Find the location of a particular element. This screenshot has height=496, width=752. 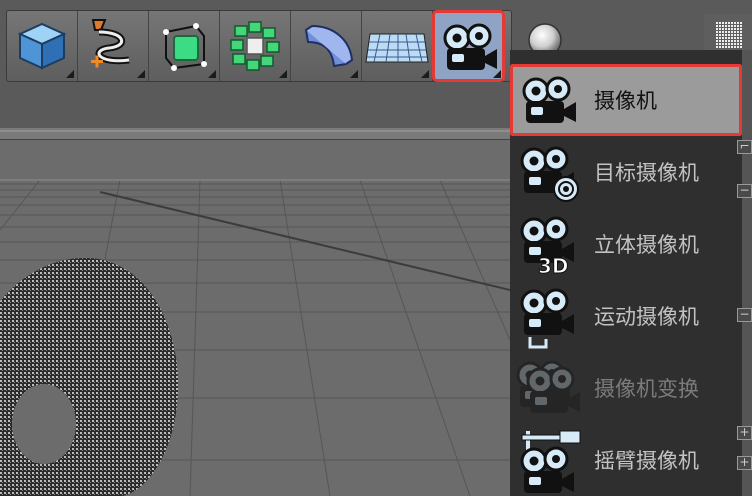

cloner-icon is located at coordinates (255, 46).